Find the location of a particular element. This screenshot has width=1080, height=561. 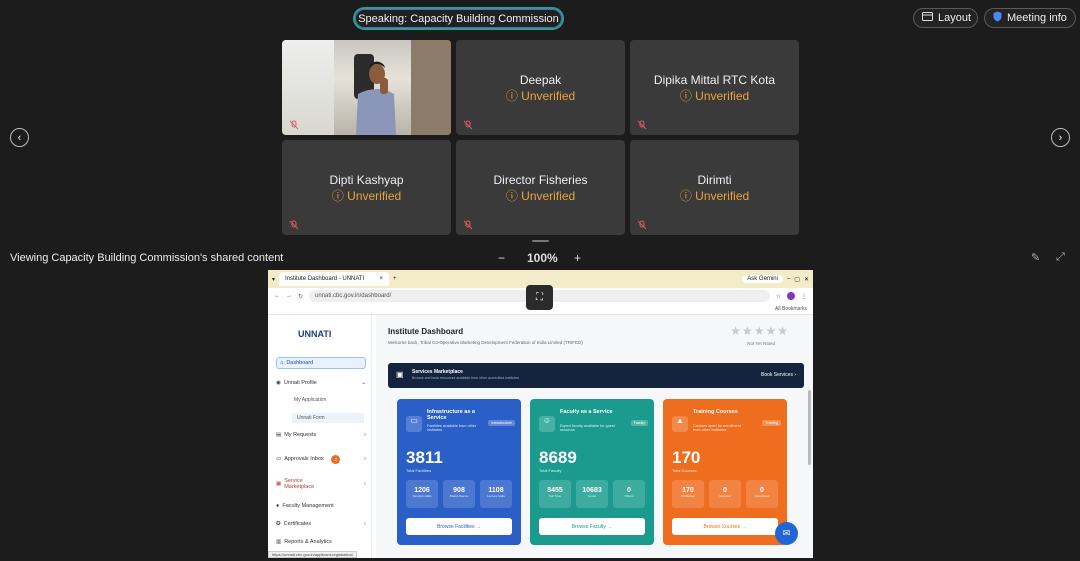

reload-icon: ↻ is located at coordinates (300, 296).